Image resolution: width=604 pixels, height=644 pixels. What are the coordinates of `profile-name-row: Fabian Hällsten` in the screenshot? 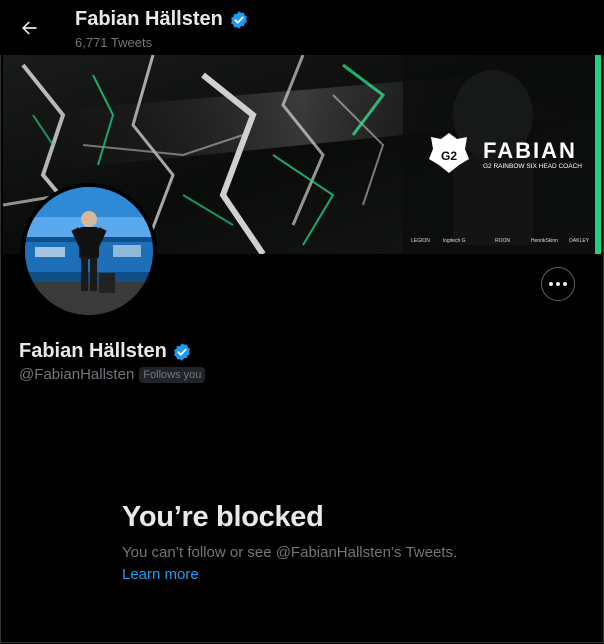 It's located at (105, 351).